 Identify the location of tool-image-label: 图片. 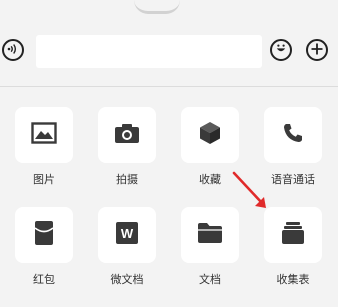
(44, 179).